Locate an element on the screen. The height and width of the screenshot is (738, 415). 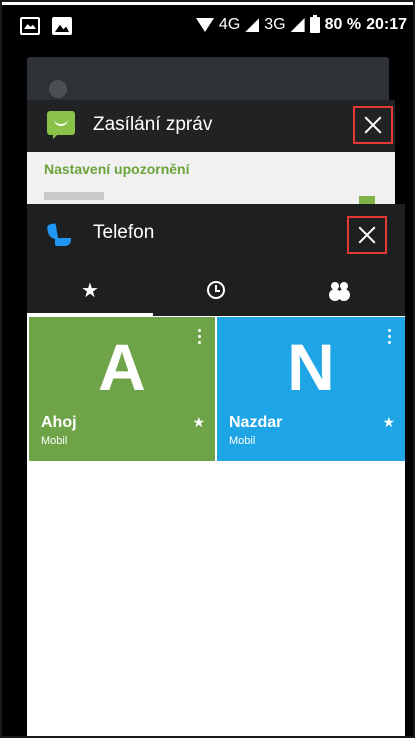
battery-percent: 80 % is located at coordinates (343, 24).